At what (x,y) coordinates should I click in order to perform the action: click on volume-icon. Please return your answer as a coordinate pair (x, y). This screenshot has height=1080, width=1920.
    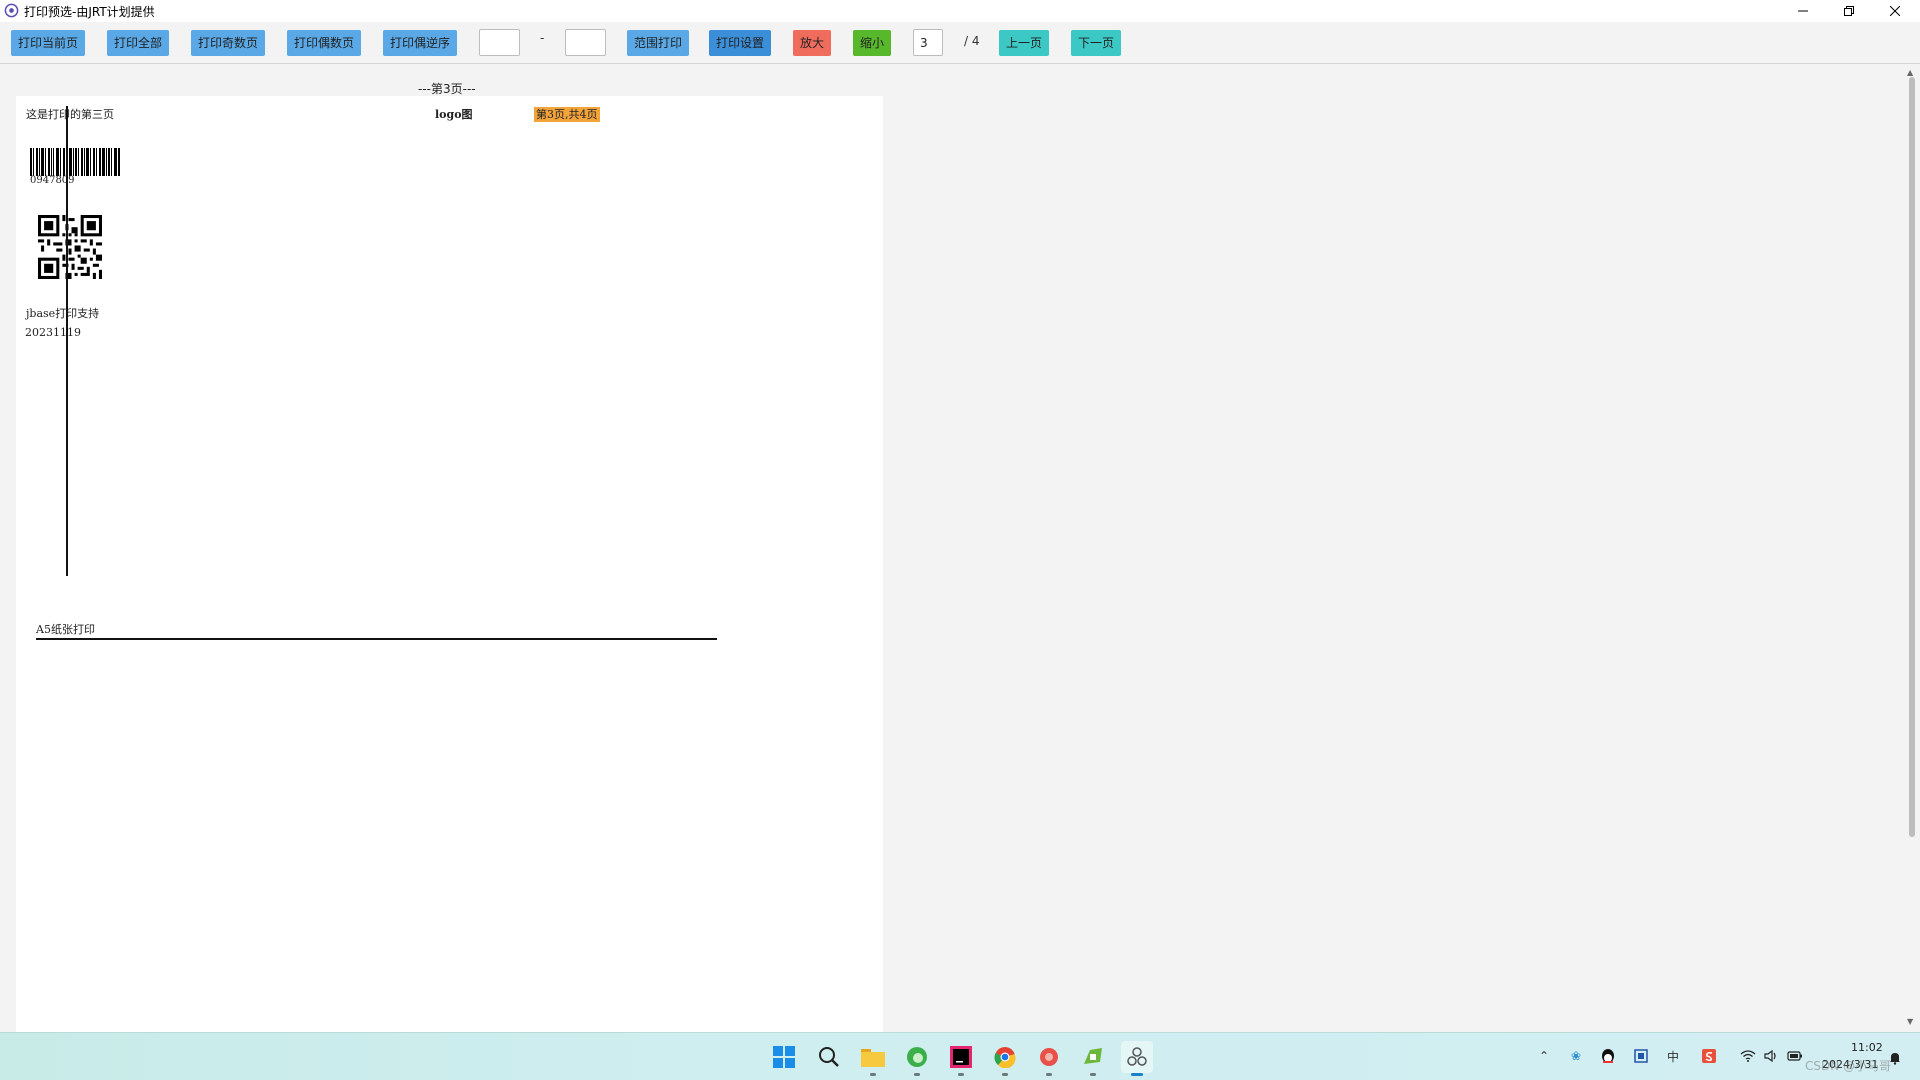
    Looking at the image, I should click on (1771, 1056).